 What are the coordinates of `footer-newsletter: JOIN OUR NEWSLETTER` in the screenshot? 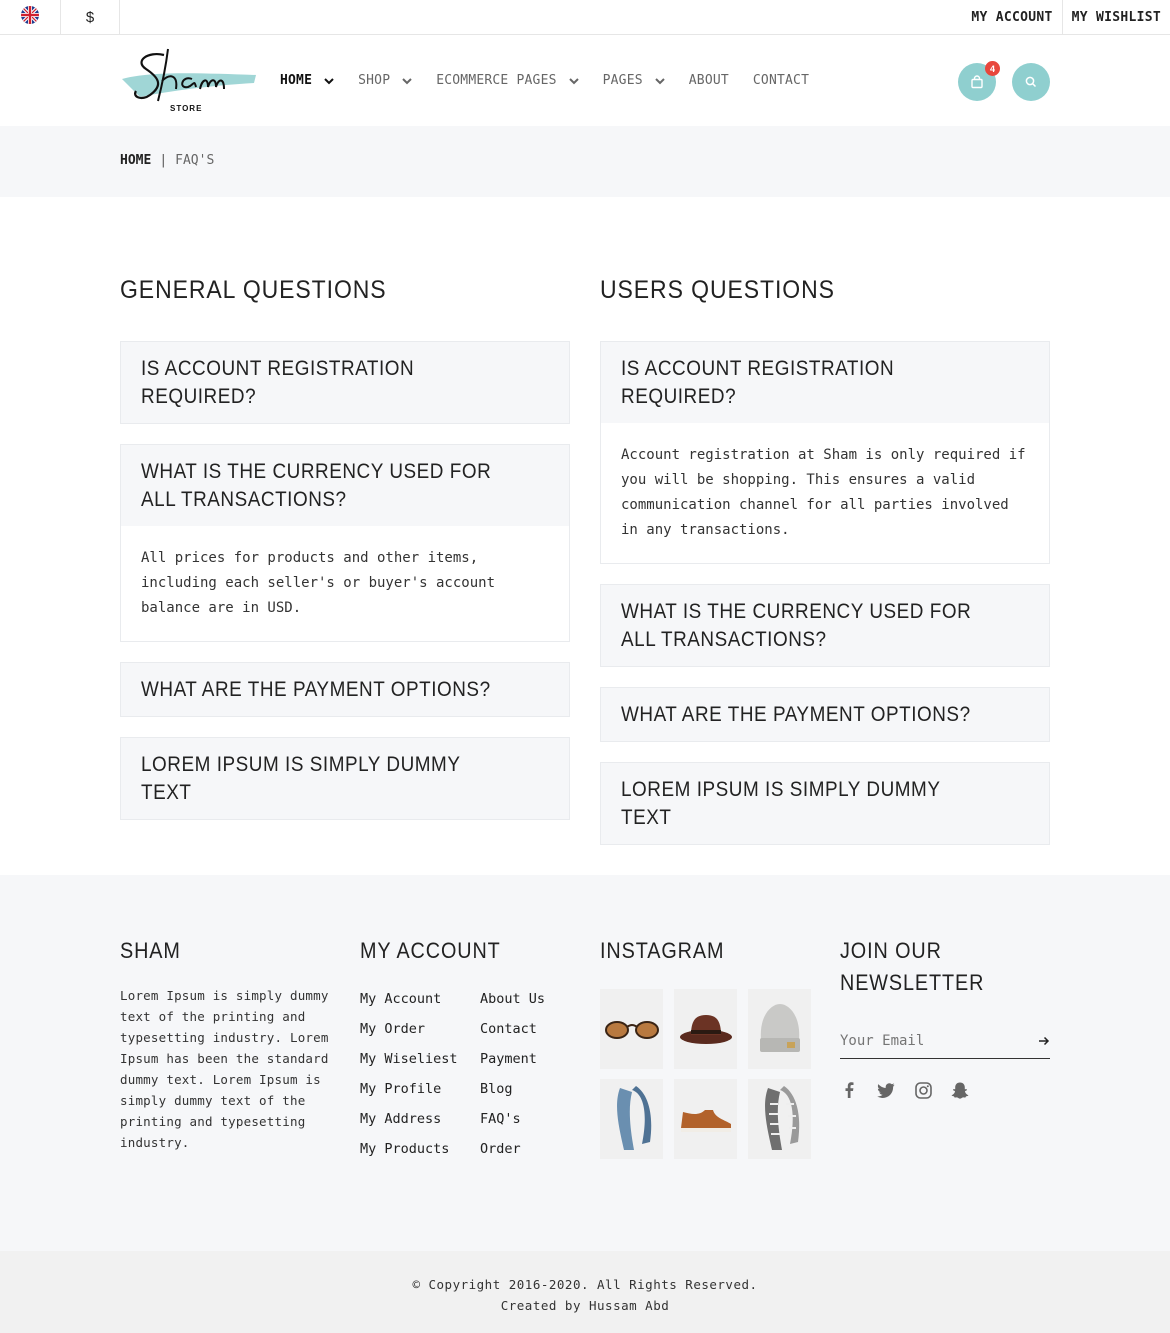 It's located at (945, 1017).